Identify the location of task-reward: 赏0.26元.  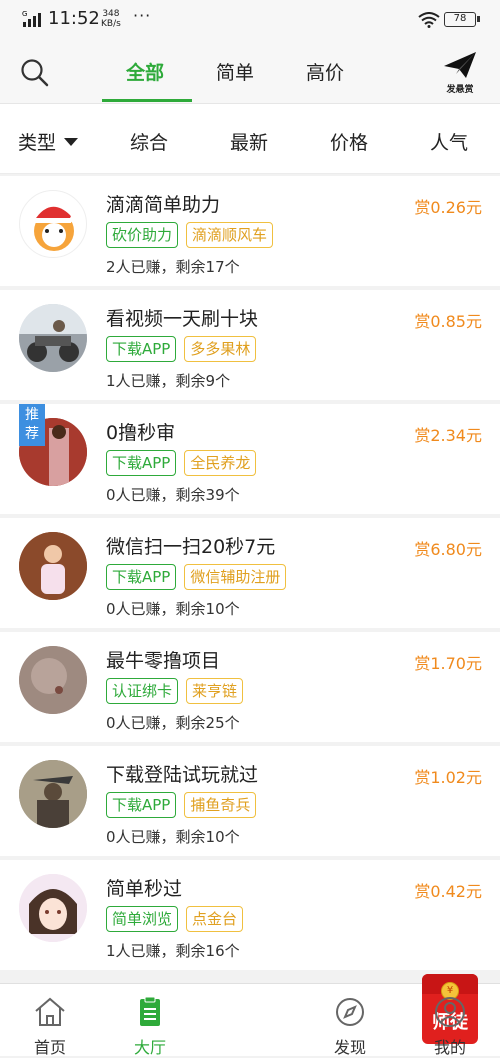
(448, 207).